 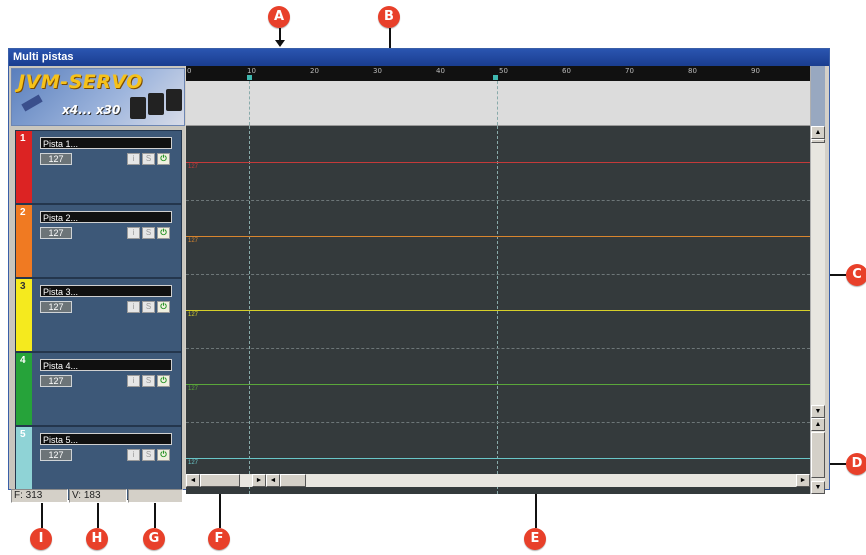 I want to click on ruler-label: 70, so click(x=629, y=71).